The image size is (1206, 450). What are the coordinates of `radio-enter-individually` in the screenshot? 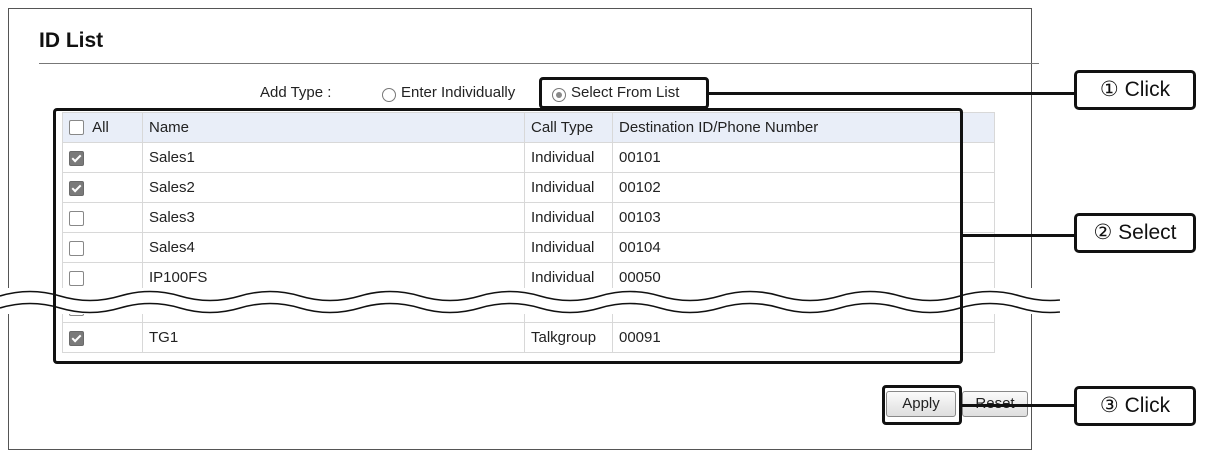 It's located at (389, 95).